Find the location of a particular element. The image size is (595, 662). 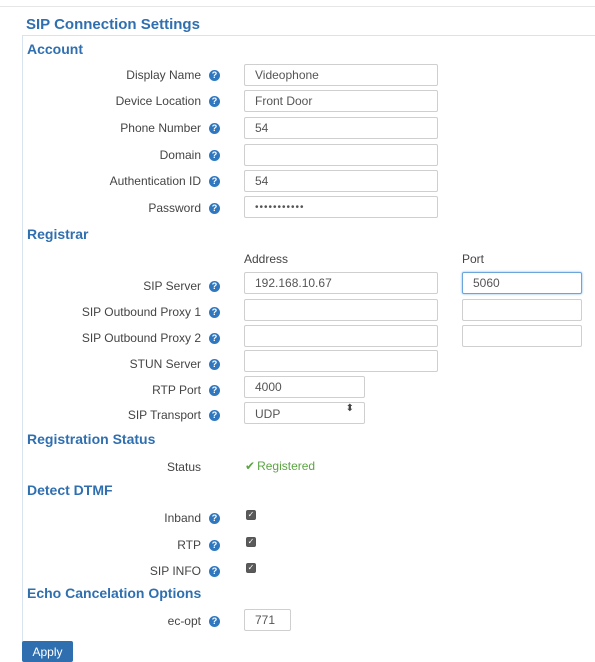

inband-help-icon: ? is located at coordinates (214, 518).